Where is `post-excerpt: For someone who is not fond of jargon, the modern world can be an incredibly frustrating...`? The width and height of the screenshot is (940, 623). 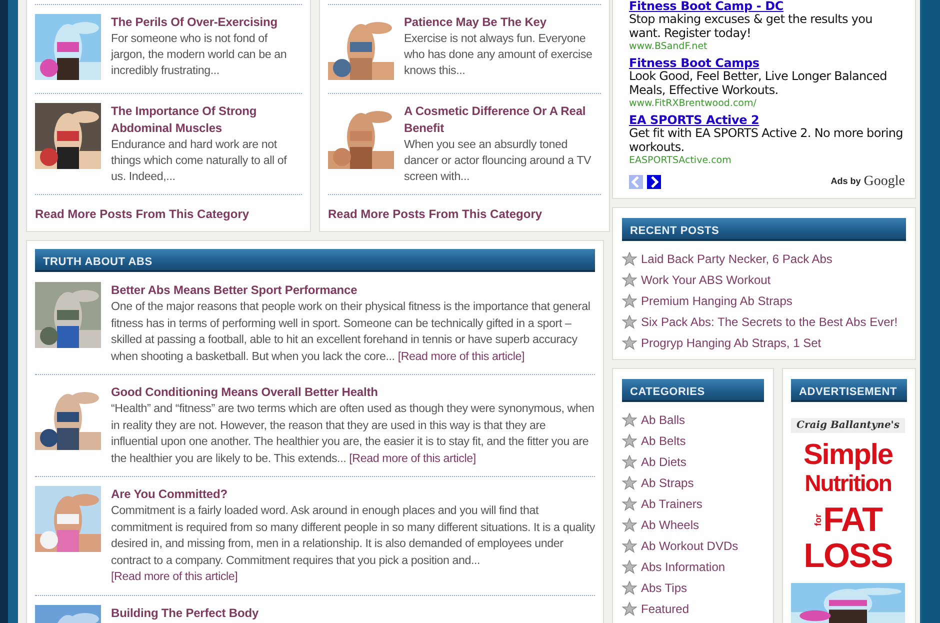
post-excerpt: For someone who is not fond of jargon, the modern world can be an incredibly frustrating... is located at coordinates (199, 55).